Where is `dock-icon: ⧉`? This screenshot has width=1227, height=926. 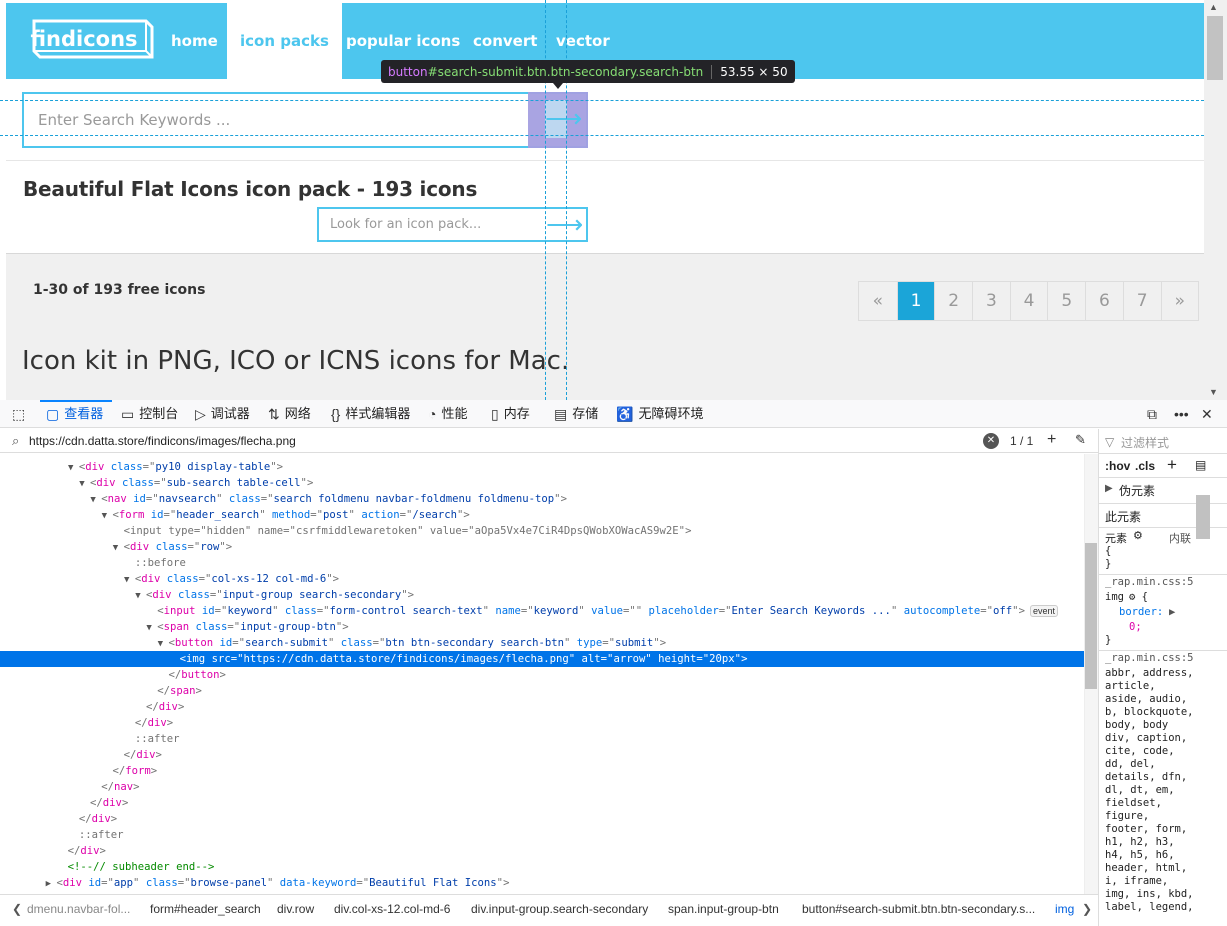
dock-icon: ⧉ is located at coordinates (1152, 414).